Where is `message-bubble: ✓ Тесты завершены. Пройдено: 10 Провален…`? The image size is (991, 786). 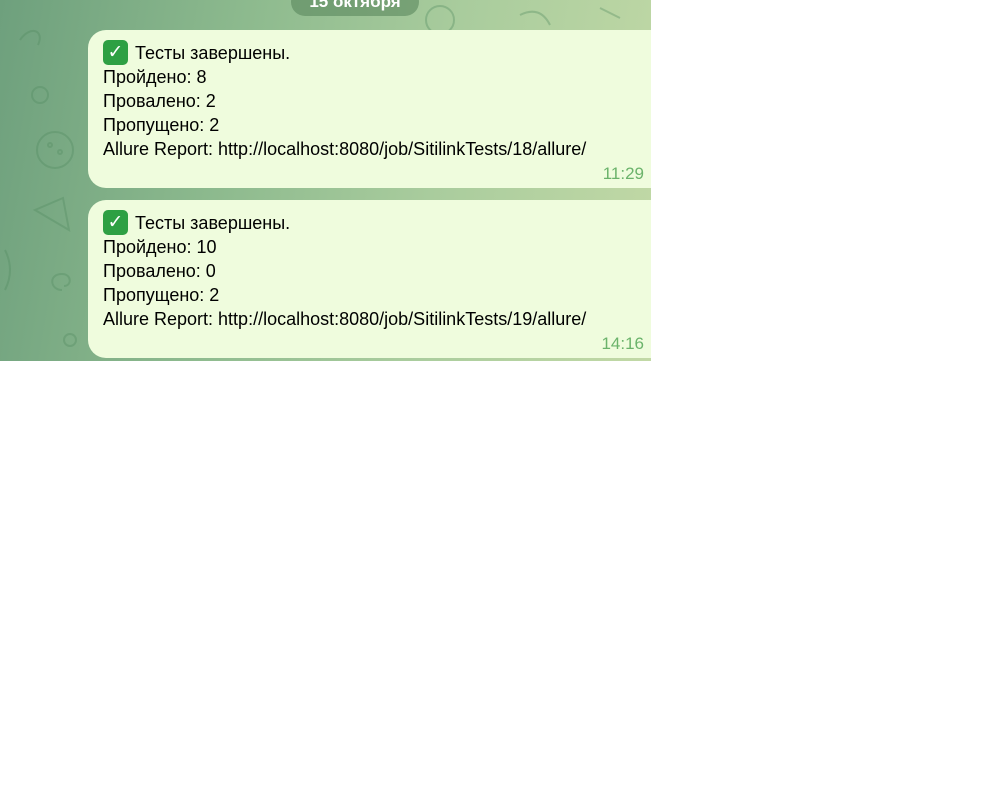
message-bubble: ✓ Тесты завершены. Пройдено: 10 Провален… is located at coordinates (369, 279).